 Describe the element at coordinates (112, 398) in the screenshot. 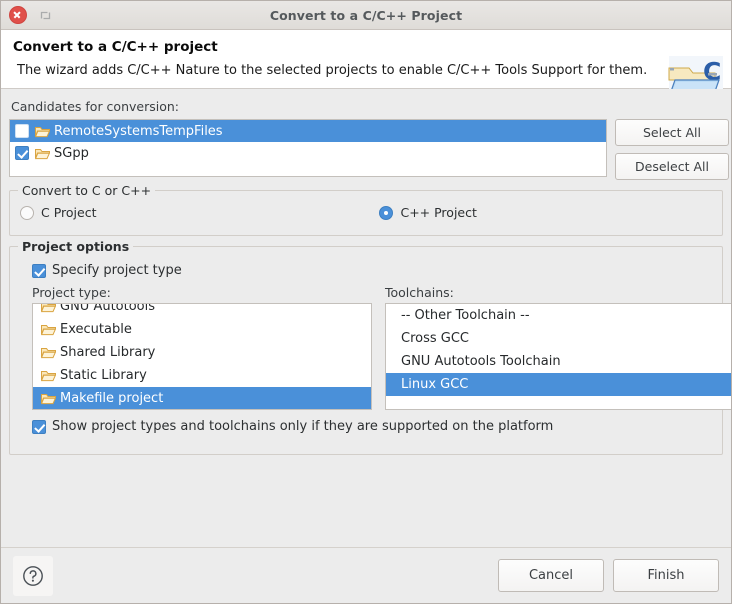

I see `list-item-label: Makefile project` at that location.